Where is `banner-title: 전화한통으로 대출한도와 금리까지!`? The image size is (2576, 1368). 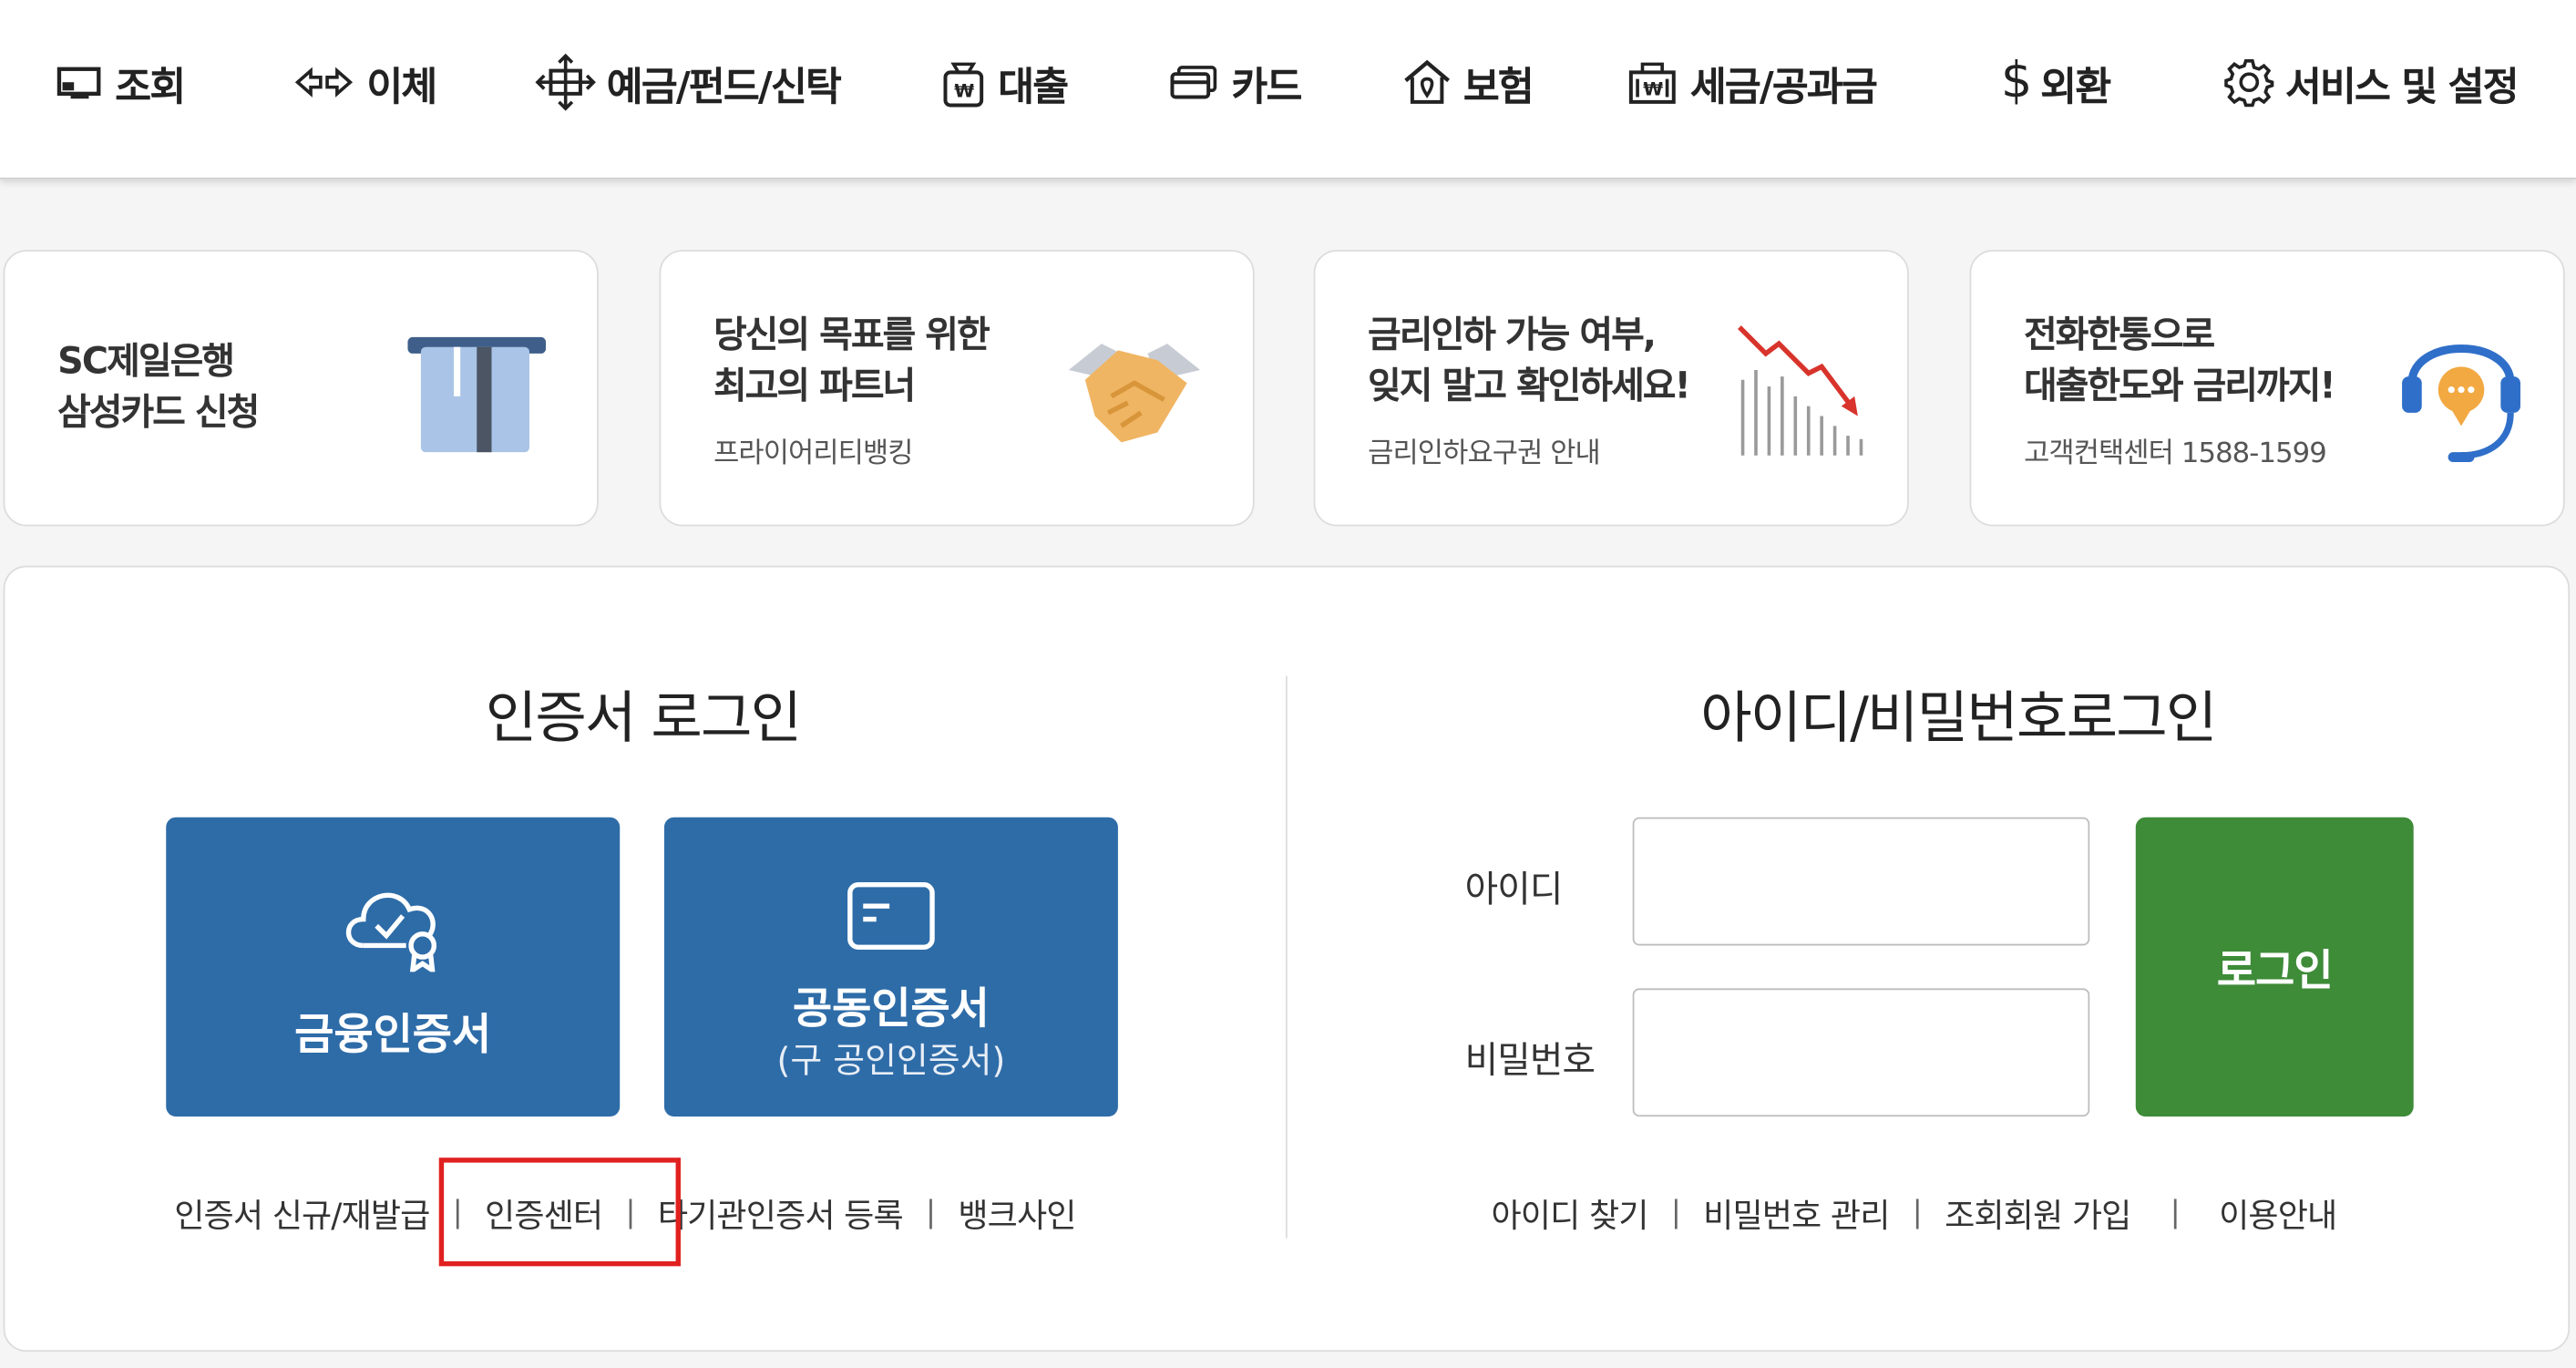
banner-title: 전화한통으로 대출한도와 금리까지! is located at coordinates (2180, 361).